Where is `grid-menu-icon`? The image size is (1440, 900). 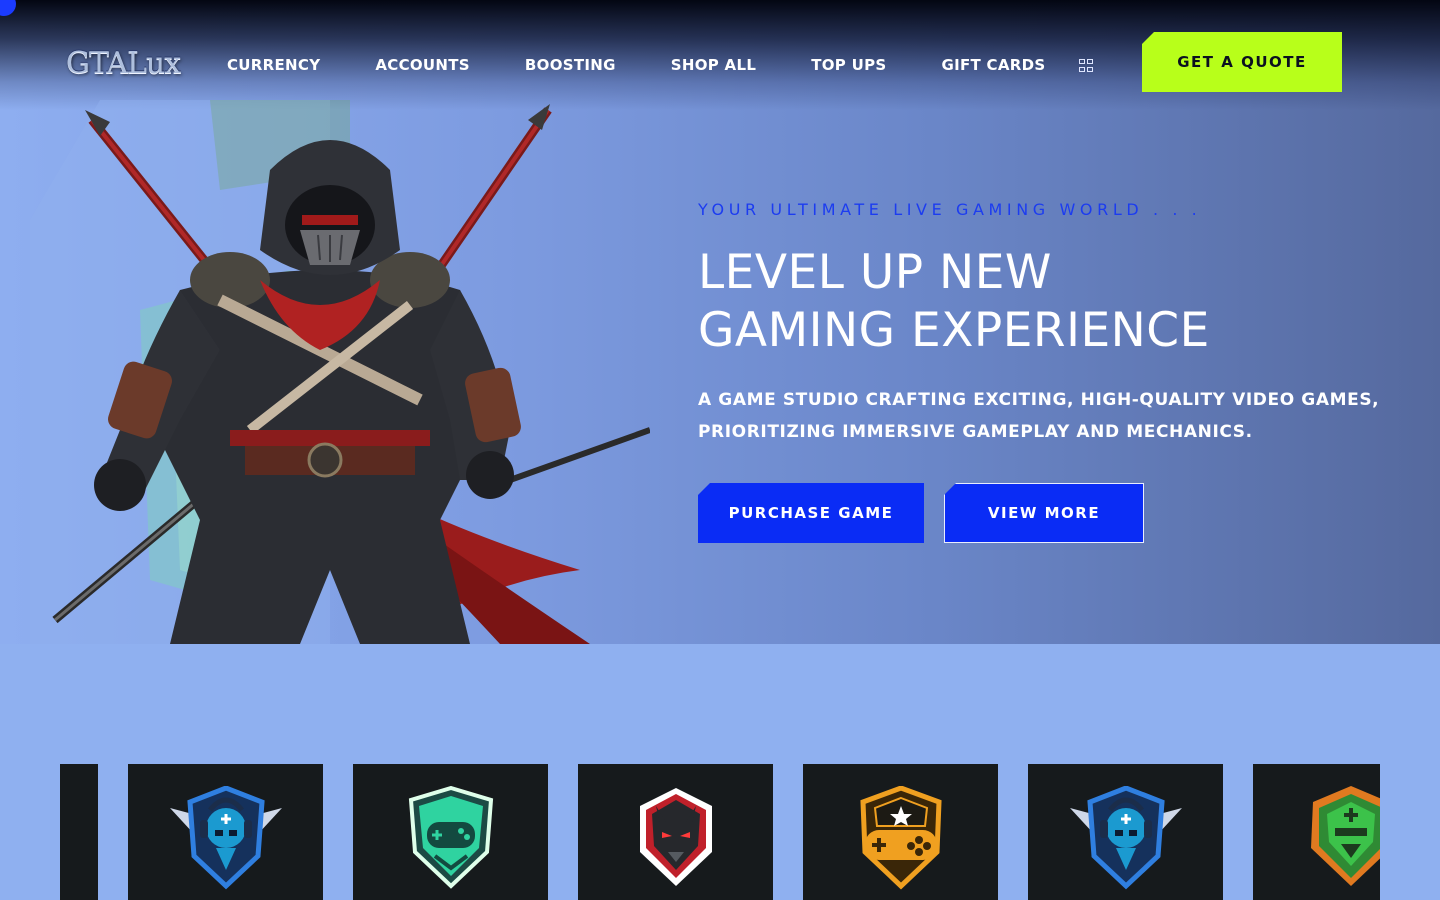
grid-menu-icon is located at coordinates (1086, 65).